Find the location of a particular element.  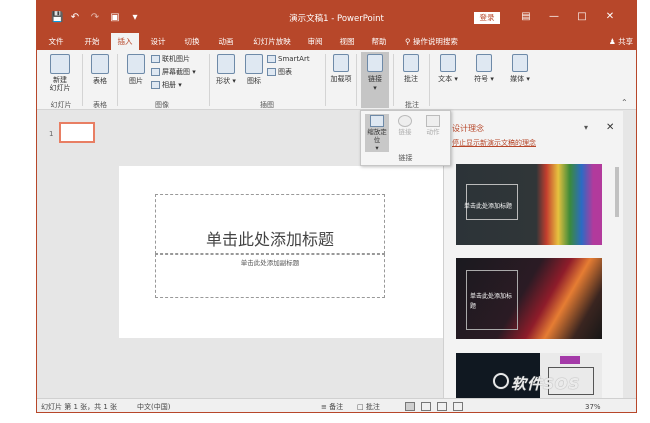

zoom-button: 缩放定位 ▾ is located at coordinates (377, 133).